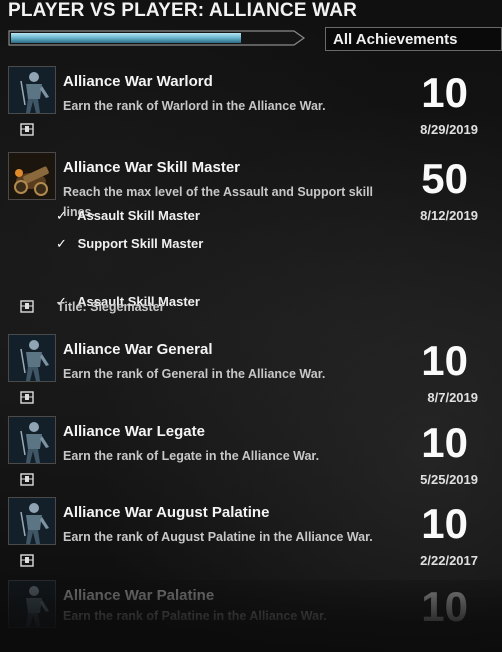 This screenshot has width=502, height=652. Describe the element at coordinates (395, 39) in the screenshot. I see `filter-selected-label: All Achievements` at that location.